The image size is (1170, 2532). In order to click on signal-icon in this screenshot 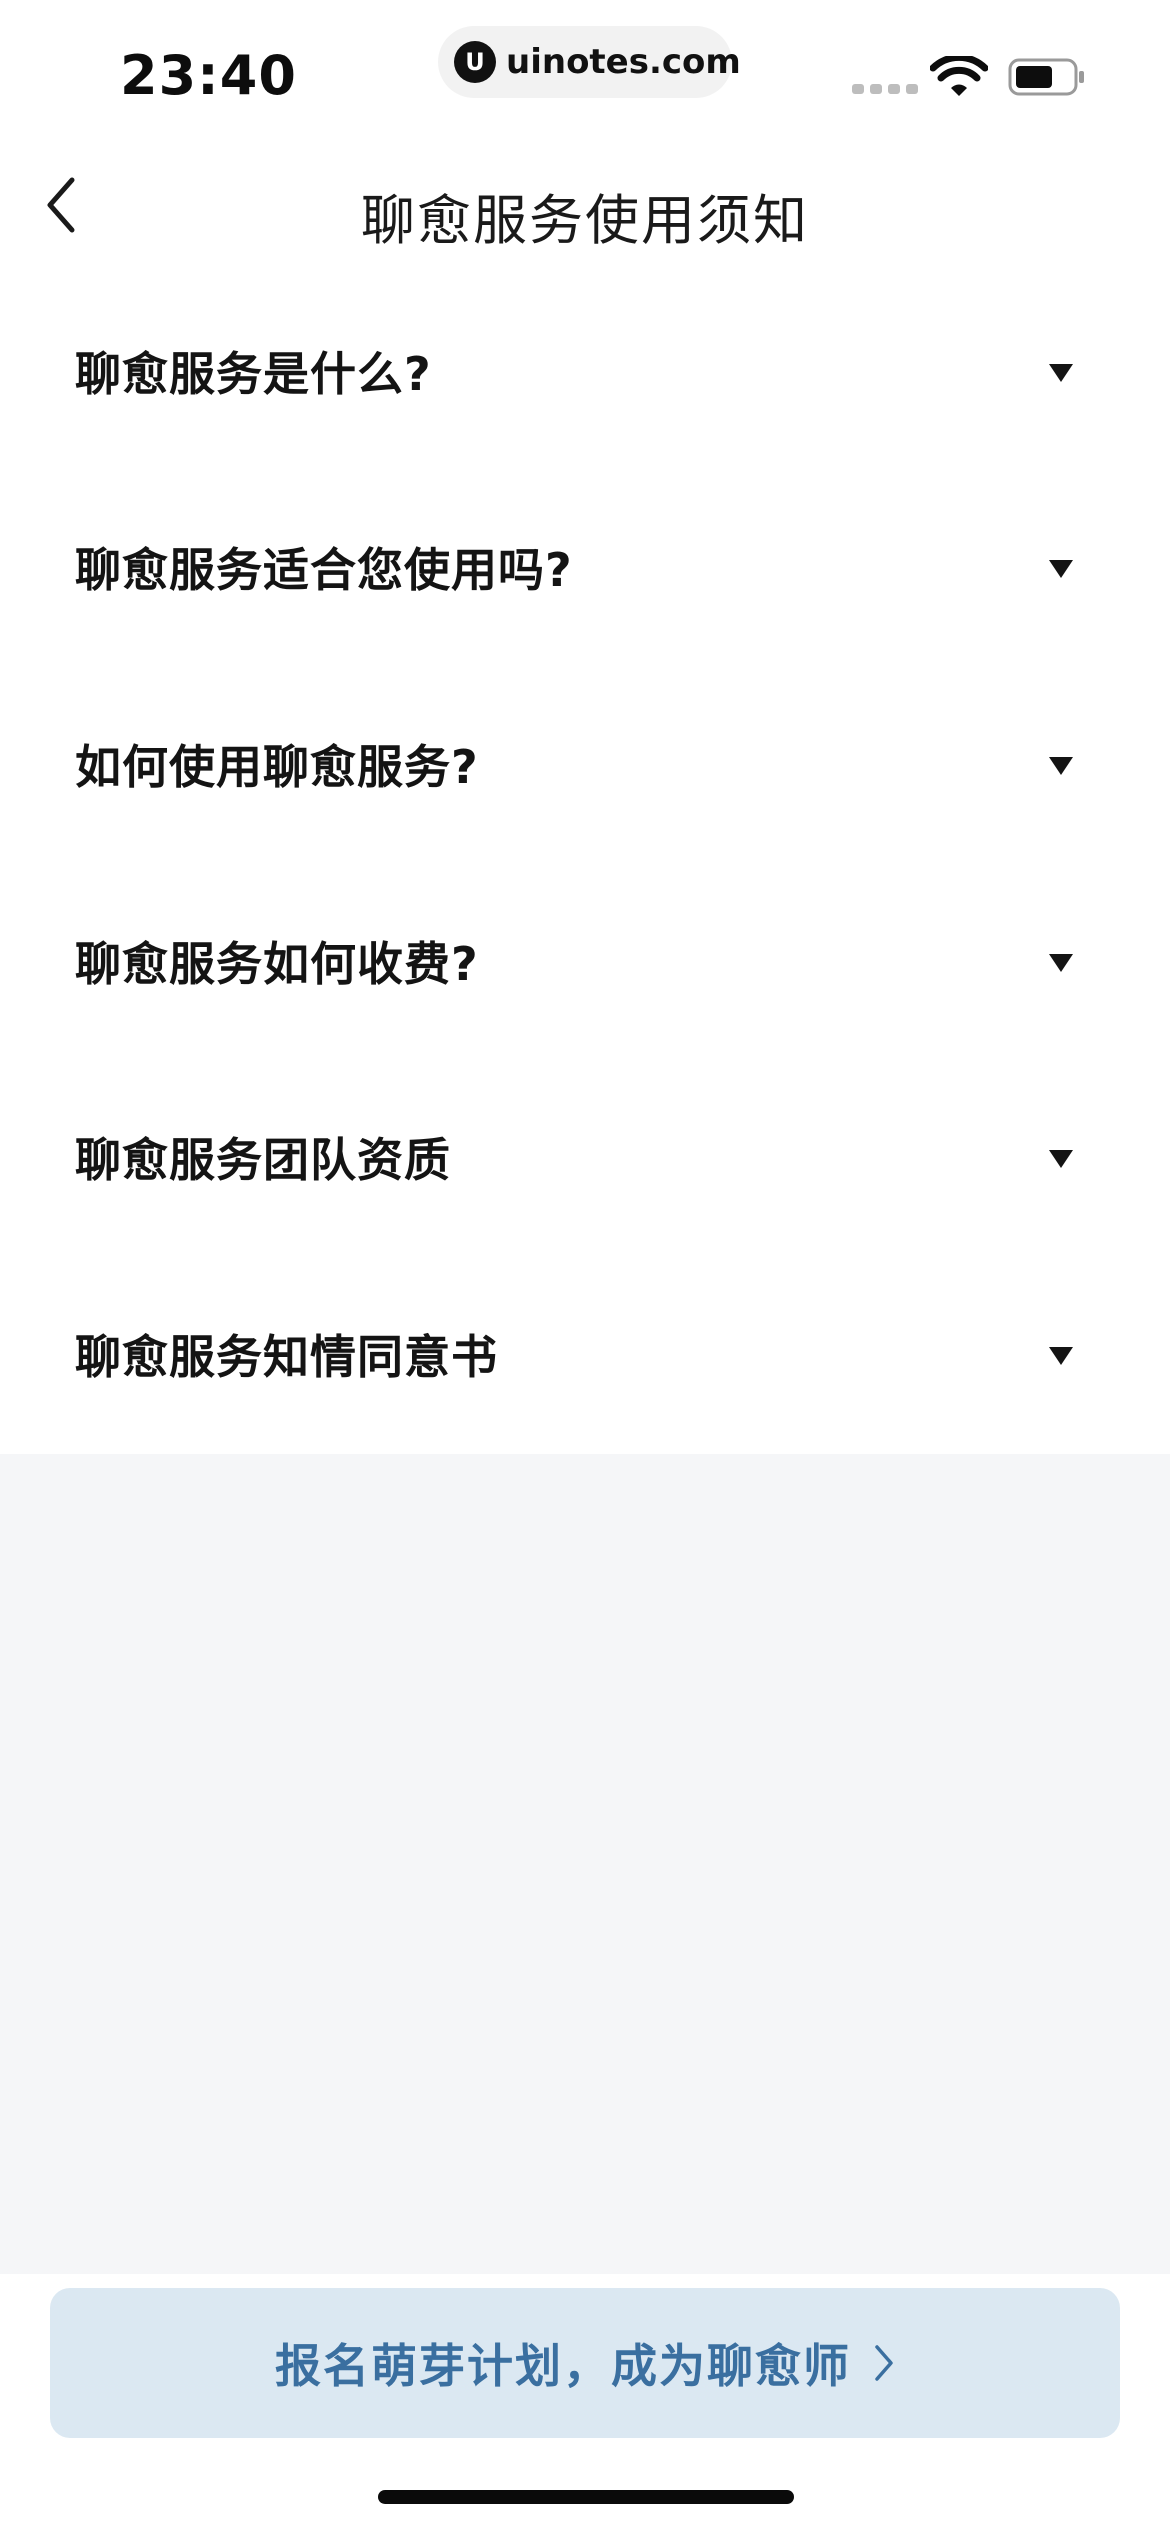, I will do `click(885, 89)`.